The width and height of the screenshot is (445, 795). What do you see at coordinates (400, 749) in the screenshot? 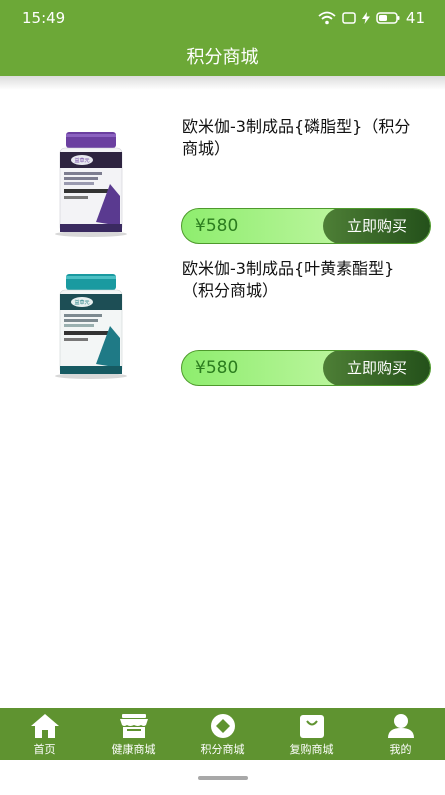
I see `tab-label: 我的` at bounding box center [400, 749].